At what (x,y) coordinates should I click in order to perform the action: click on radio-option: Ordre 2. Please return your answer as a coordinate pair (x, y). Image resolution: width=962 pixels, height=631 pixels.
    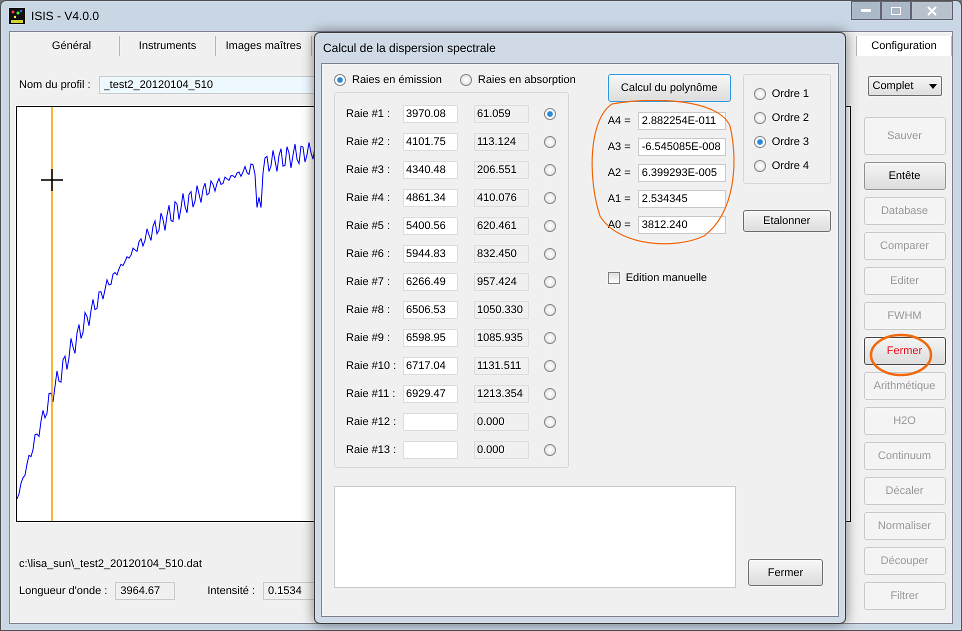
    Looking at the image, I should click on (792, 118).